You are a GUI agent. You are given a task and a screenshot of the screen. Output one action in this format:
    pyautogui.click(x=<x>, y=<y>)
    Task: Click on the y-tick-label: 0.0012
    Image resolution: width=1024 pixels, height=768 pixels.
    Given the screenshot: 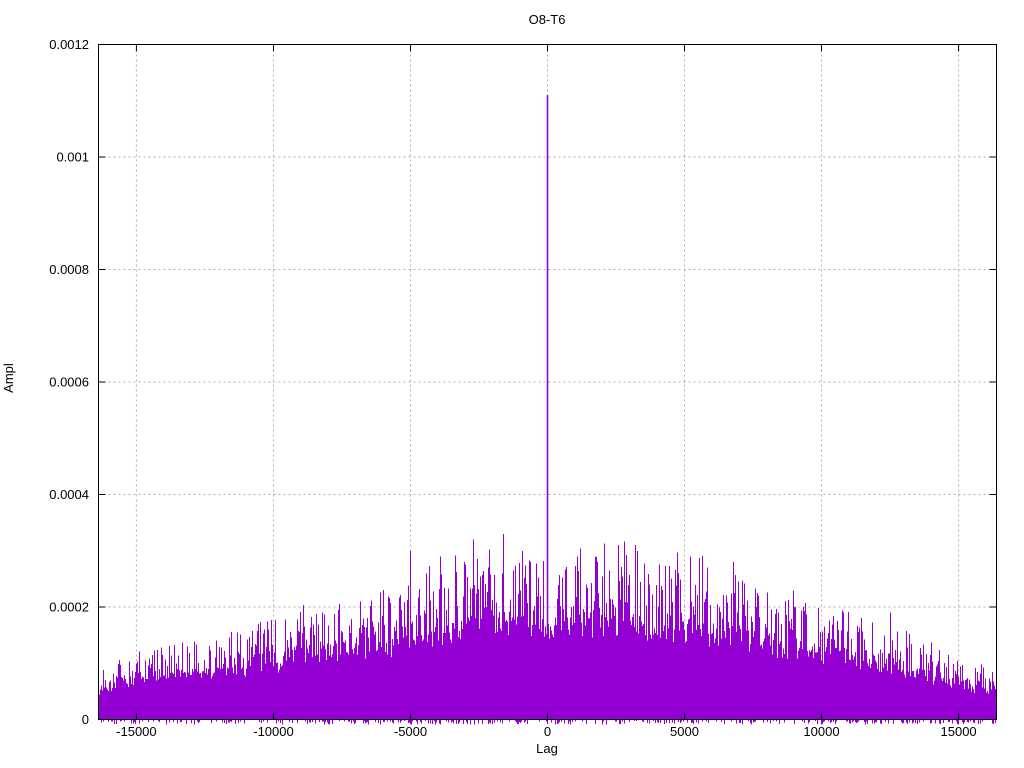 What is the action you would take?
    pyautogui.click(x=69, y=44)
    